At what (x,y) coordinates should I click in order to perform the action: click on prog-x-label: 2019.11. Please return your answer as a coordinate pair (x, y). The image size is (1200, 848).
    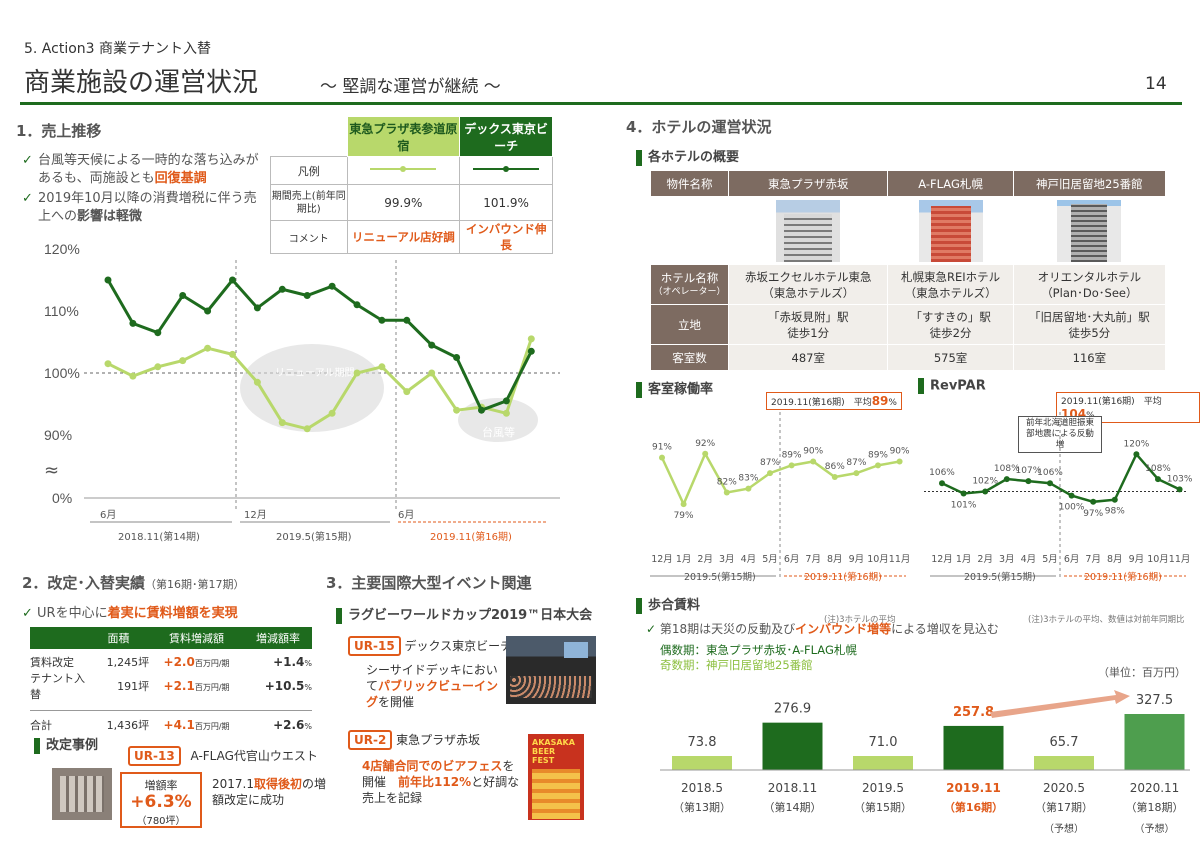
    Looking at the image, I should click on (973, 788).